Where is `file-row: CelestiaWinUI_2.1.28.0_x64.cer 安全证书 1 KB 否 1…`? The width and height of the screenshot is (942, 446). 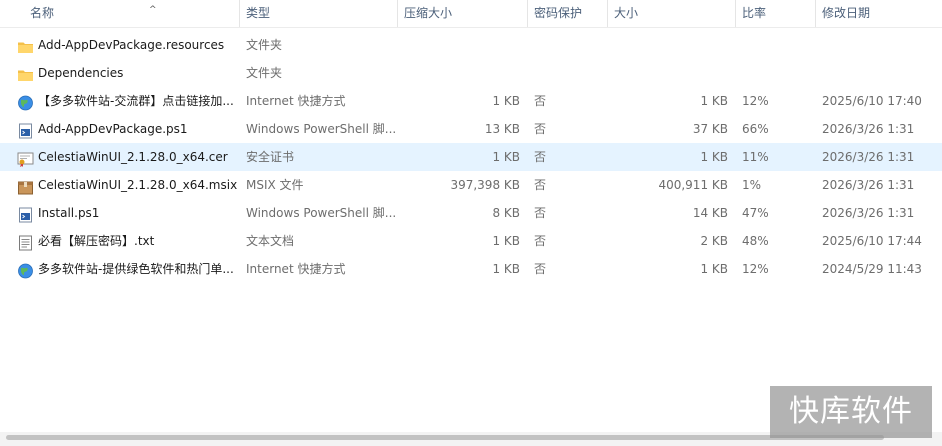
file-row: CelestiaWinUI_2.1.28.0_x64.cer 安全证书 1 KB 否 1… is located at coordinates (471, 157).